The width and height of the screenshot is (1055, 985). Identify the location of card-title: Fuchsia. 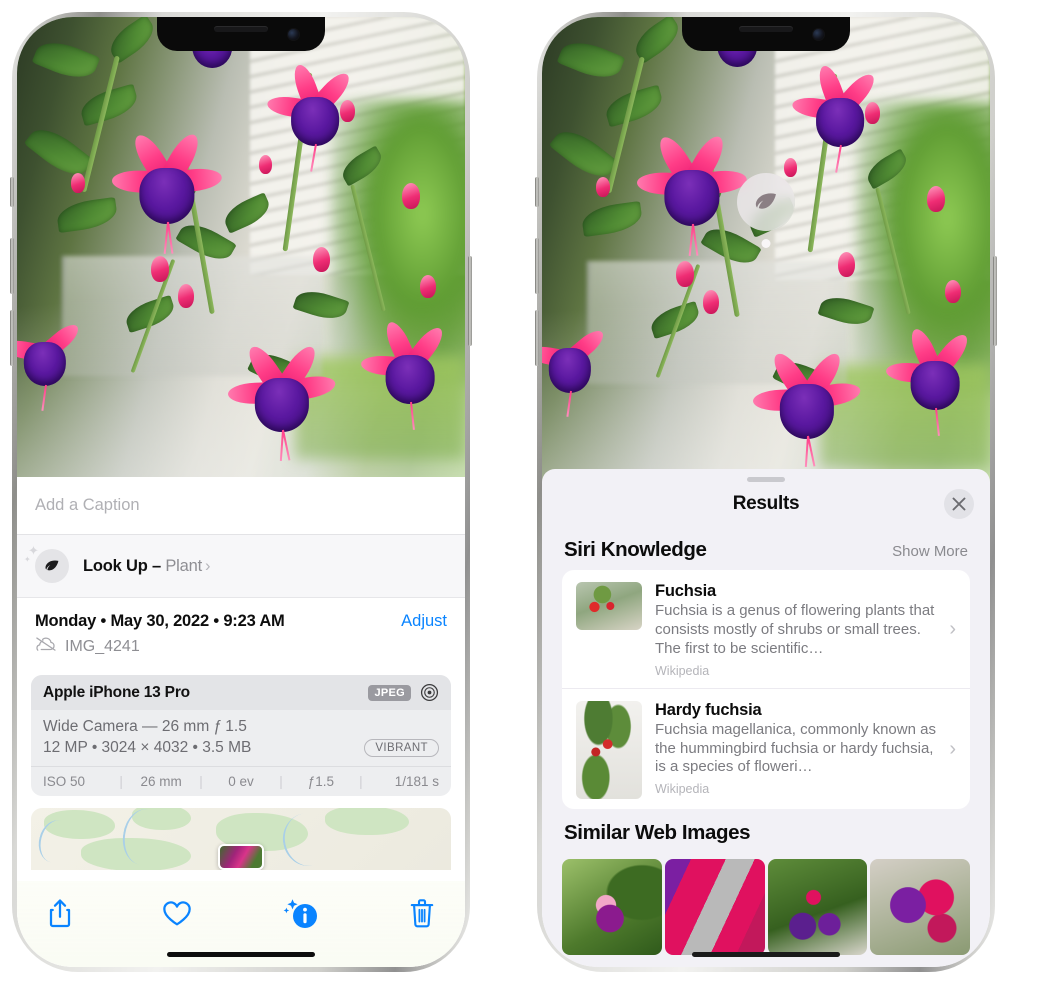
(685, 591).